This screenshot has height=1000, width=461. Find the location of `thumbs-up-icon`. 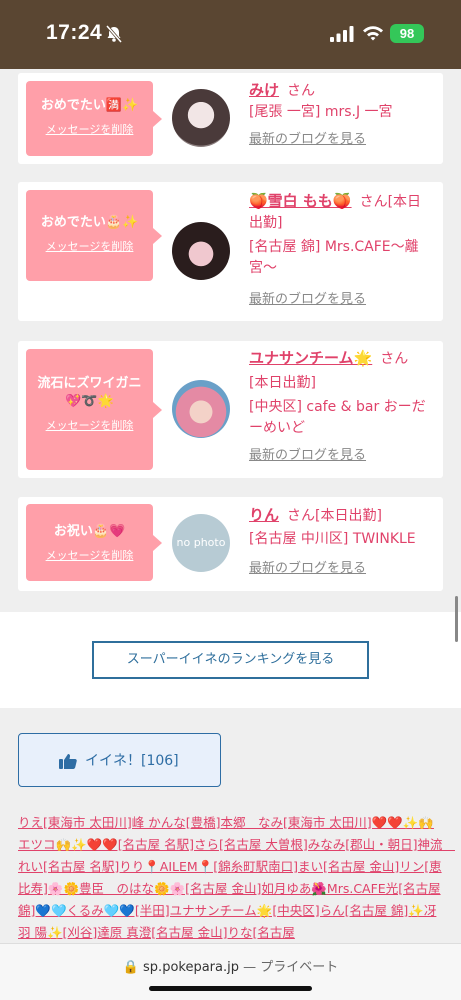

thumbs-up-icon is located at coordinates (68, 761).